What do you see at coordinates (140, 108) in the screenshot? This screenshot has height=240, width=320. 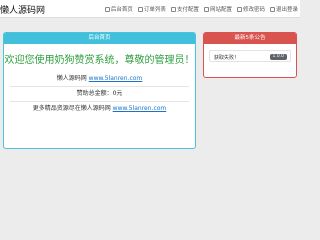 I see `more-link: www.5lanren.com` at bounding box center [140, 108].